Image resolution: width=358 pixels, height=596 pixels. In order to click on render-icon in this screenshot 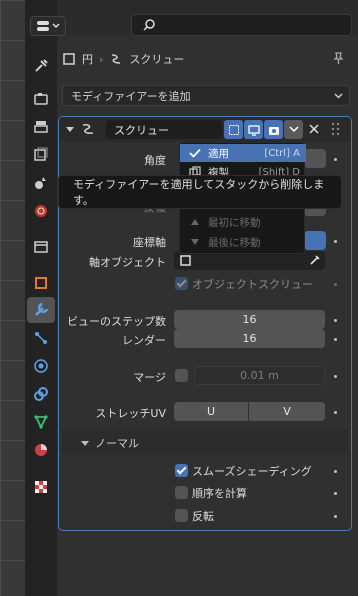, I will do `click(41, 99)`.